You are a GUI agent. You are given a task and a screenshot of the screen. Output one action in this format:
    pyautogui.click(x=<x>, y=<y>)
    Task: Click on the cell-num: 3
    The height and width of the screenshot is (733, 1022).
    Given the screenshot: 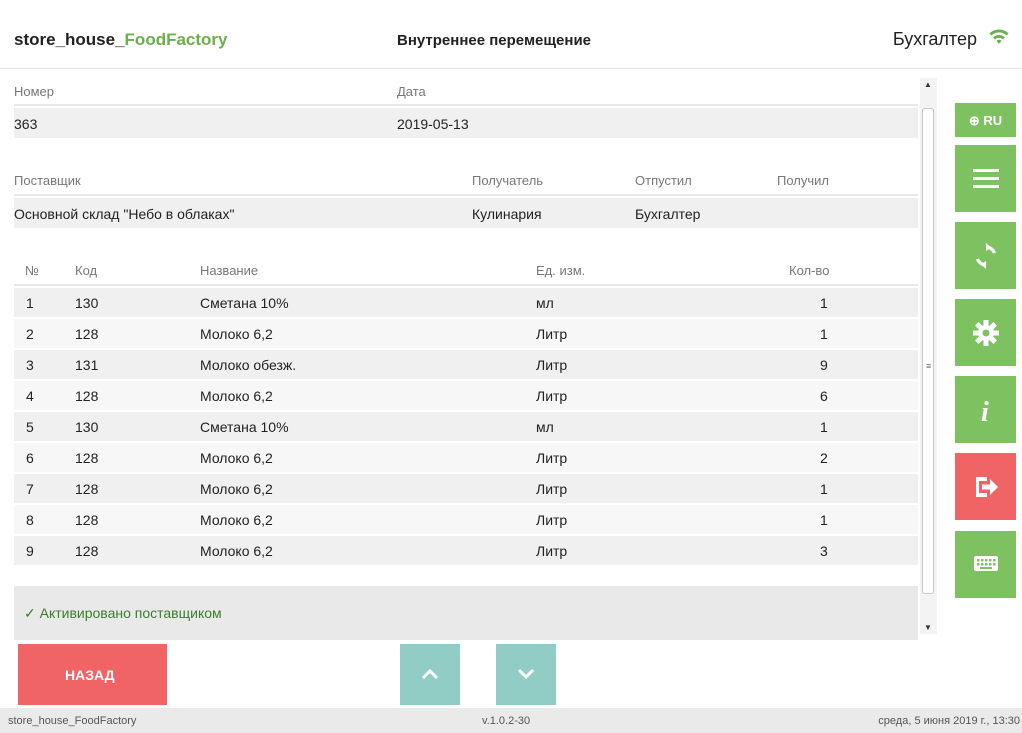 What is the action you would take?
    pyautogui.click(x=30, y=365)
    